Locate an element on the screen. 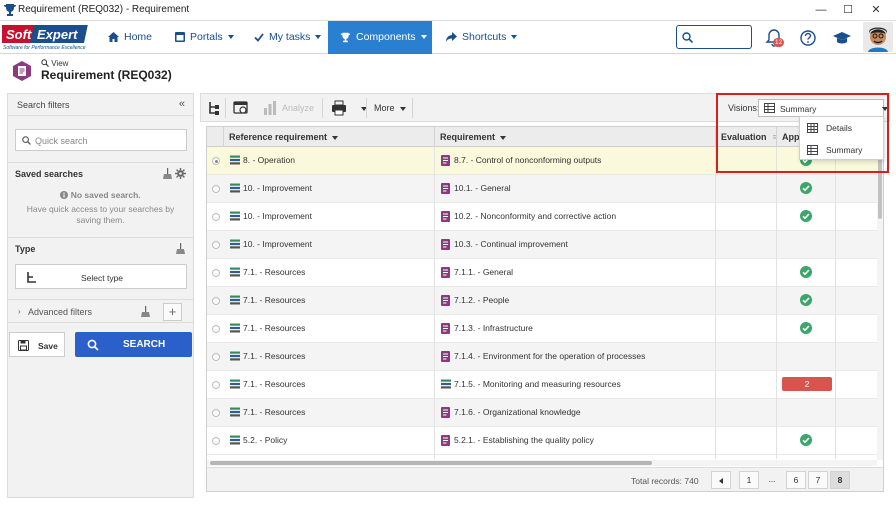 This screenshot has width=896, height=505. requirement-cell: 7.1.3. - Infrastructure is located at coordinates (493, 328).